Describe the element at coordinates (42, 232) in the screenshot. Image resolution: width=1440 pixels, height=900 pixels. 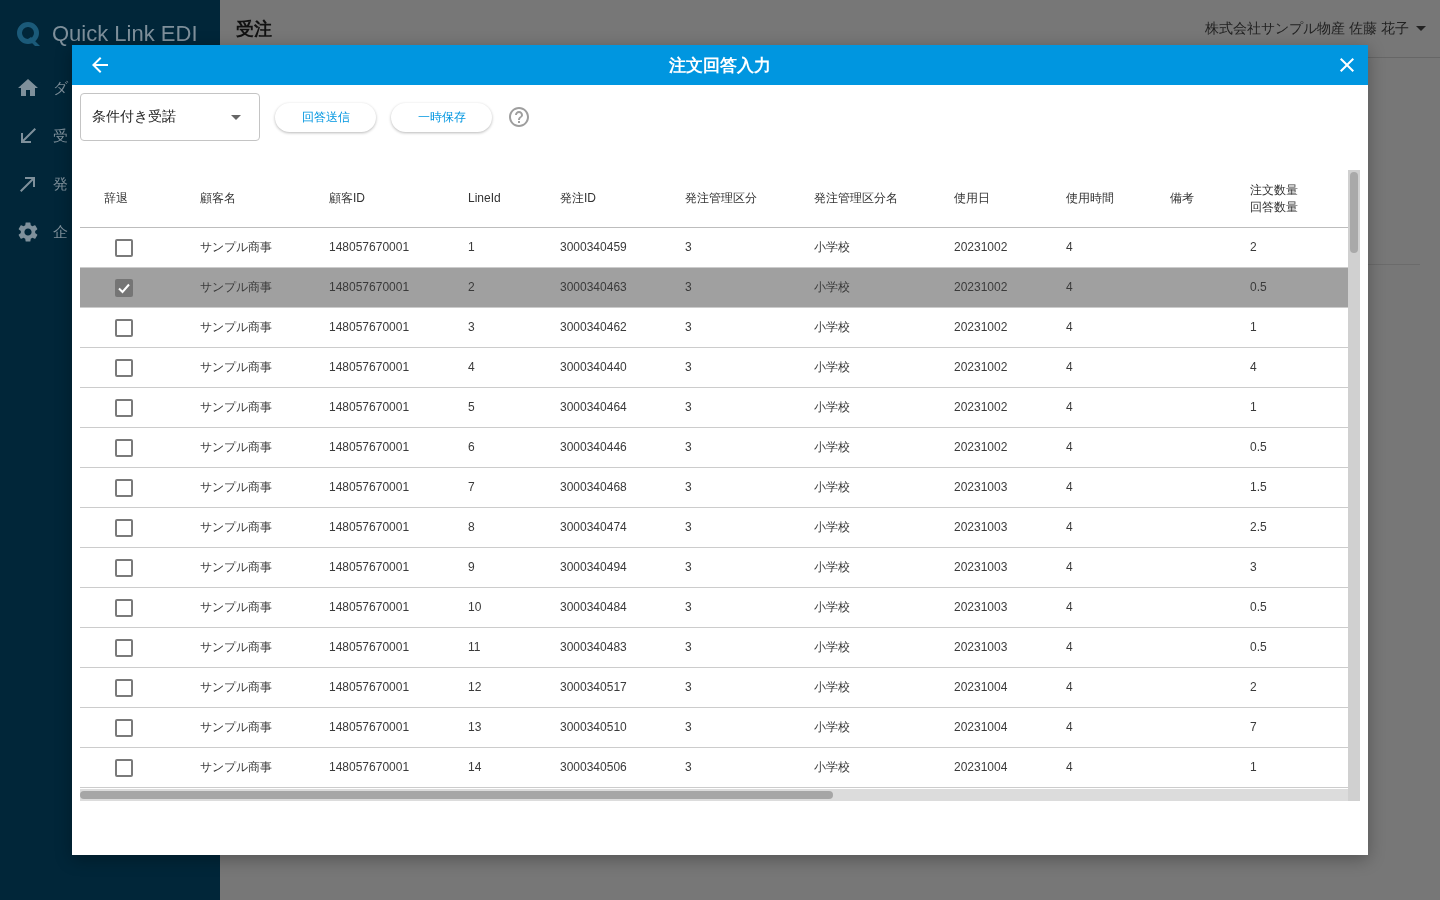
I see `nav-item: 企` at that location.